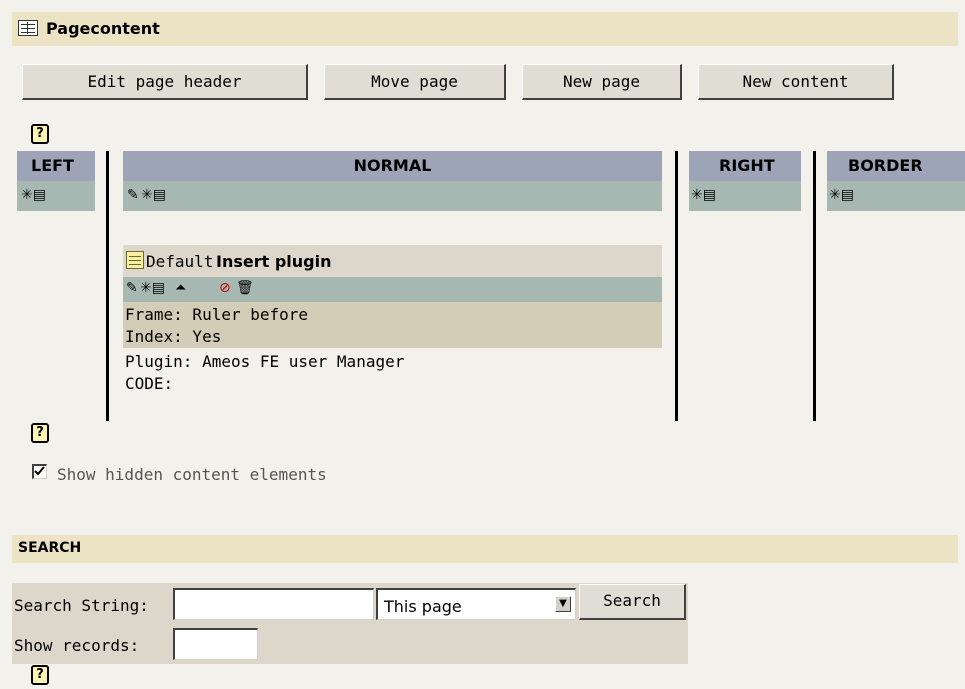 The height and width of the screenshot is (689, 965). I want to click on hide-icon: ⊘, so click(225, 288).